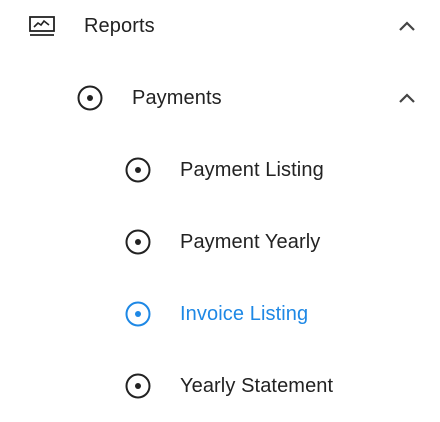 Image resolution: width=440 pixels, height=422 pixels. Describe the element at coordinates (220, 31) in the screenshot. I see `nav-item-reports: Reports` at that location.